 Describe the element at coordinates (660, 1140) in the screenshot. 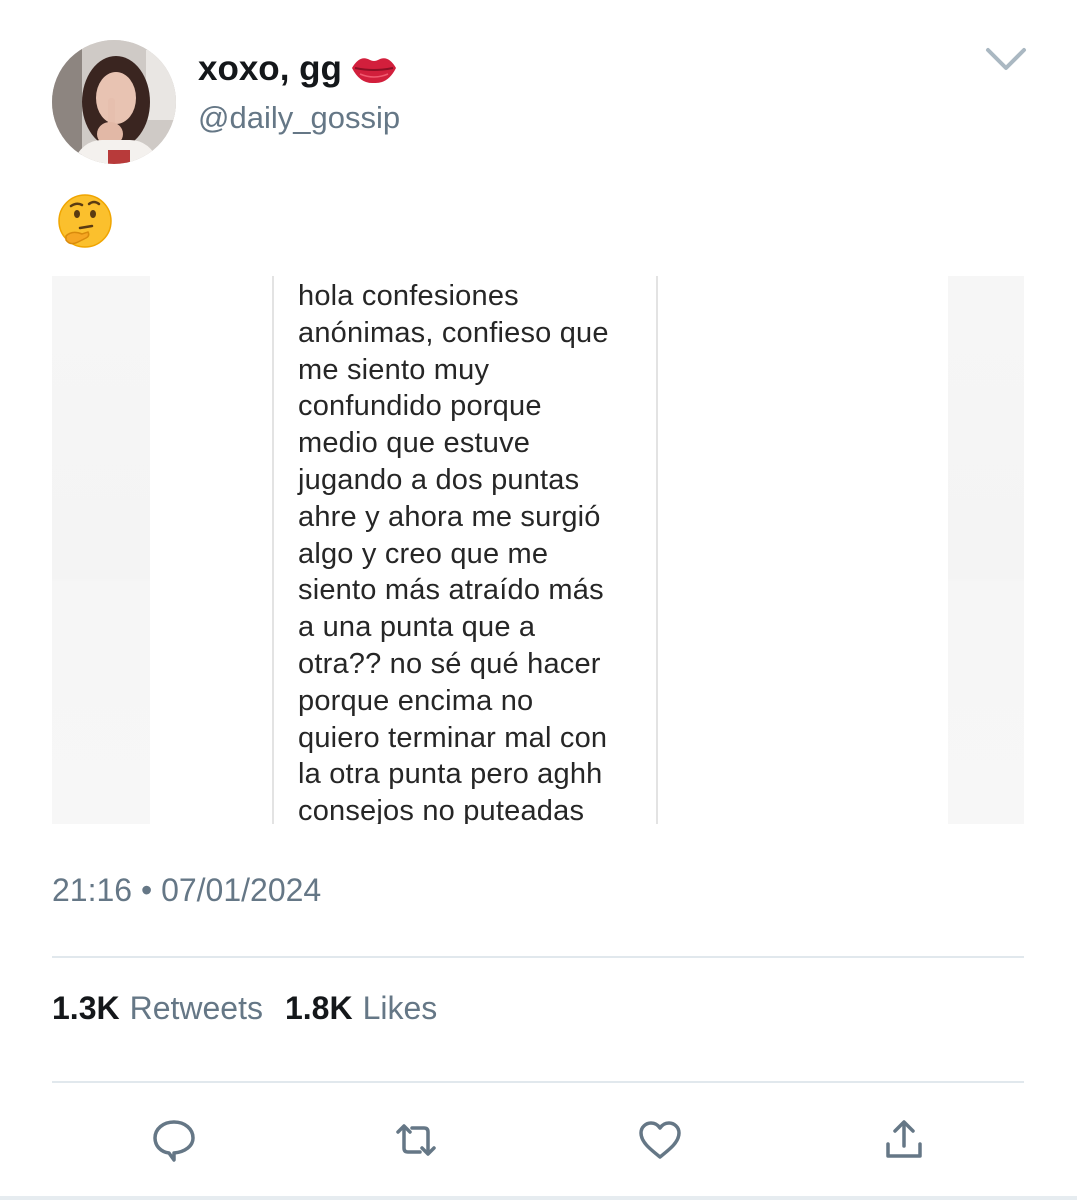

I see `heart-icon` at that location.